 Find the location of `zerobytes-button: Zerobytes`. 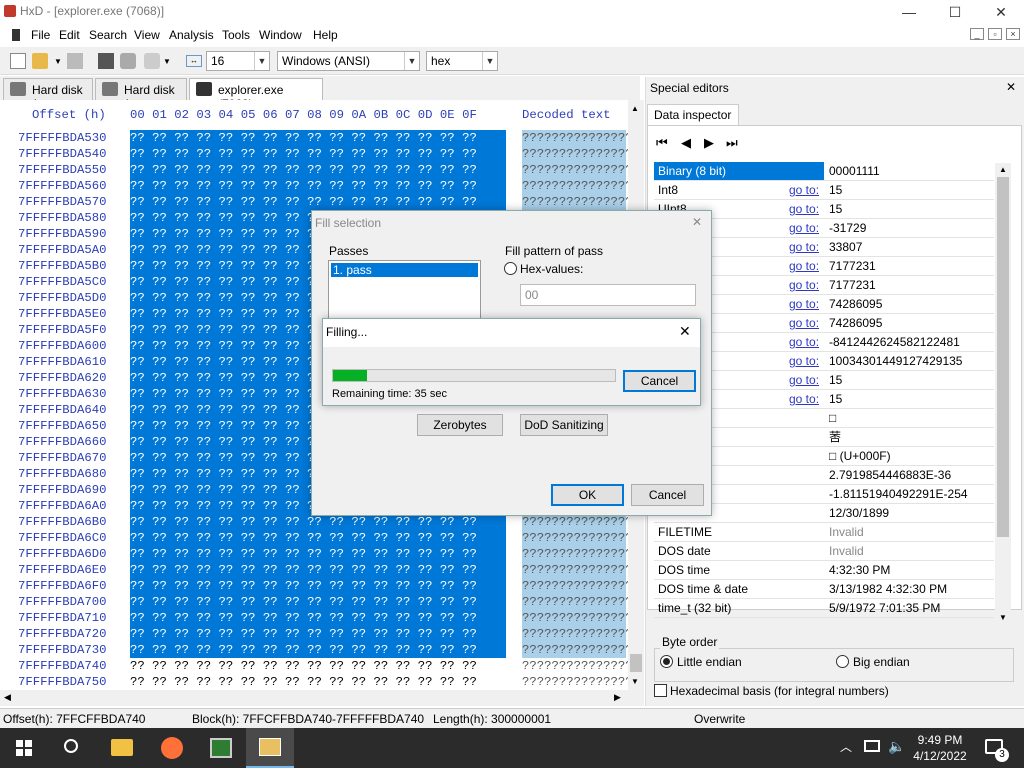

zerobytes-button: Zerobytes is located at coordinates (460, 425).